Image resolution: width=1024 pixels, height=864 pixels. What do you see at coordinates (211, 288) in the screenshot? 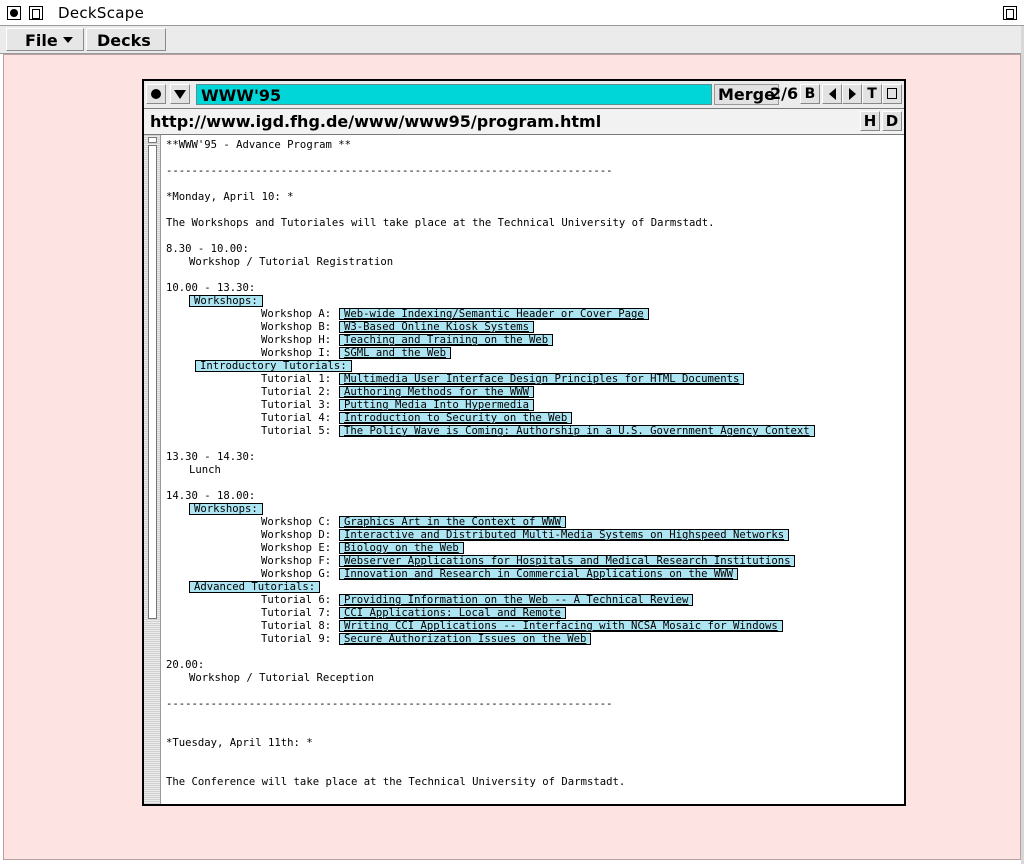
I see `time-slot: 10.00 - 13.30:` at bounding box center [211, 288].